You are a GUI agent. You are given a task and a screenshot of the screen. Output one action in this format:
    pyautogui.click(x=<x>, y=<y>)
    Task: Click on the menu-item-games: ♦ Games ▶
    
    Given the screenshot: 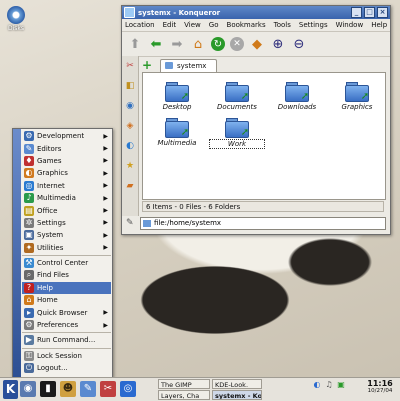 What is the action you would take?
    pyautogui.click(x=66, y=161)
    